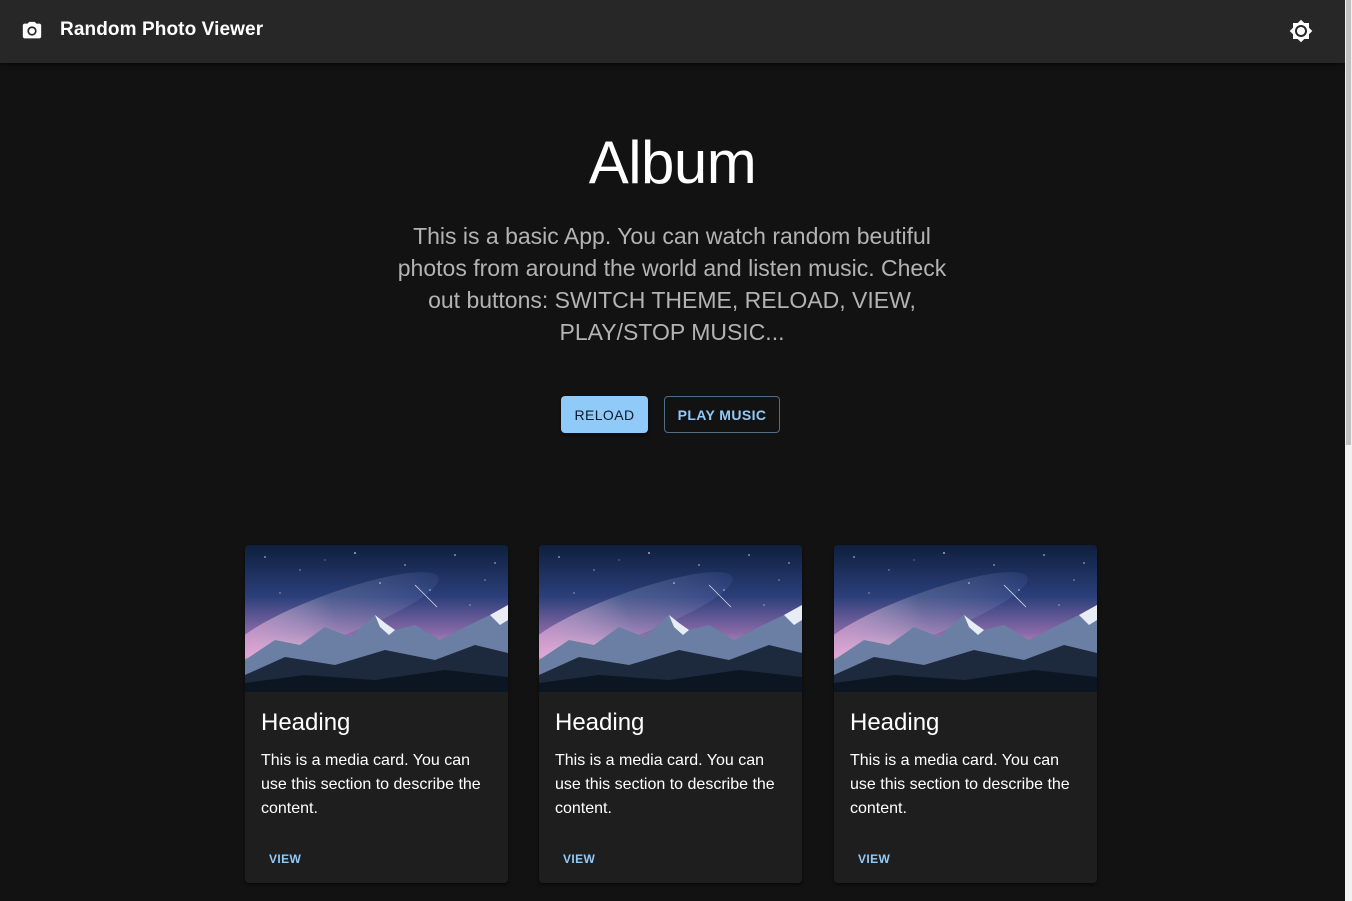 The height and width of the screenshot is (901, 1352). What do you see at coordinates (1348, 450) in the screenshot?
I see `page-scrollbar` at bounding box center [1348, 450].